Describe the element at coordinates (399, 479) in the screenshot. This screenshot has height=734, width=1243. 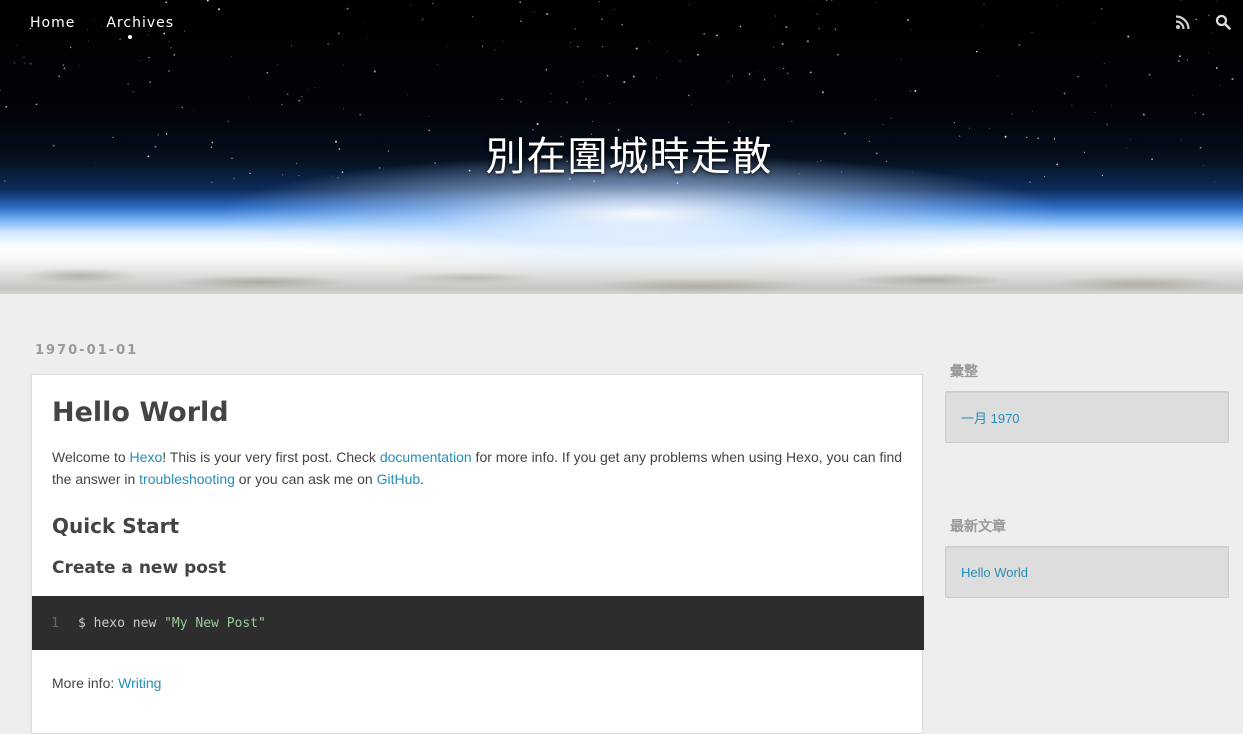
I see `github-link: GitHub` at that location.